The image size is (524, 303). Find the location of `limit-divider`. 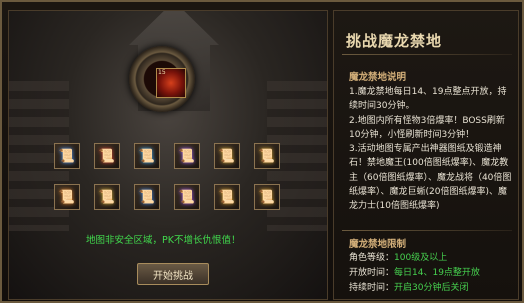

limit-divider is located at coordinates (427, 230).